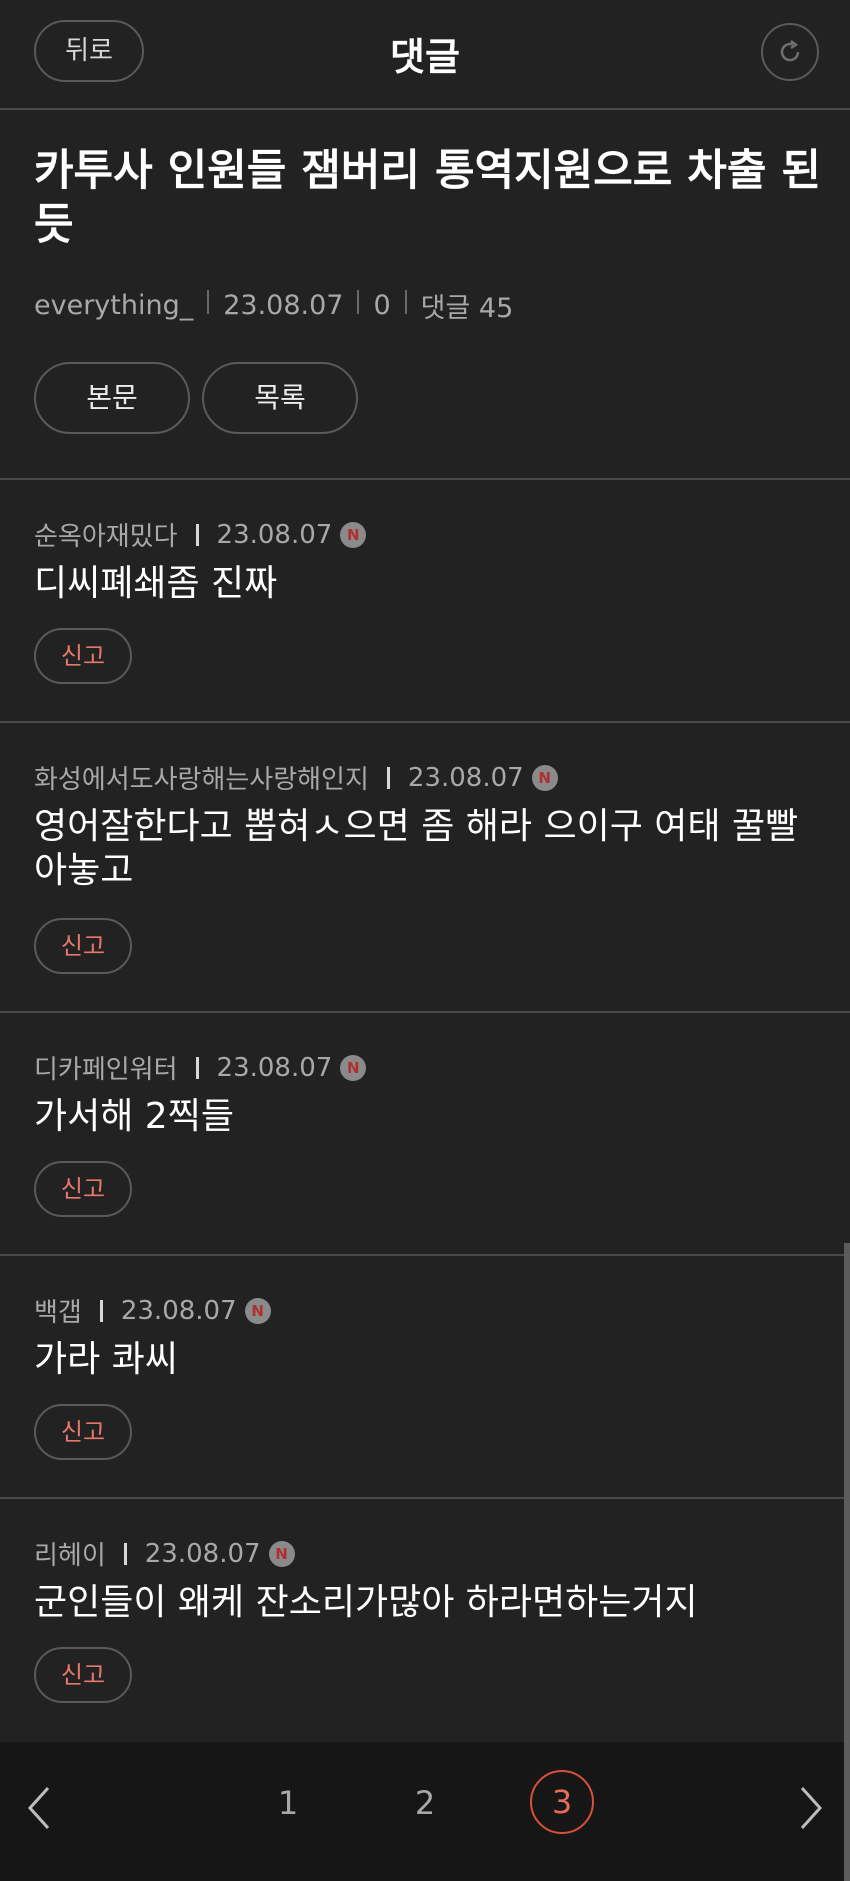 This screenshot has height=1881, width=850. I want to click on top-bar: 뒤로 댓글, so click(425, 55).